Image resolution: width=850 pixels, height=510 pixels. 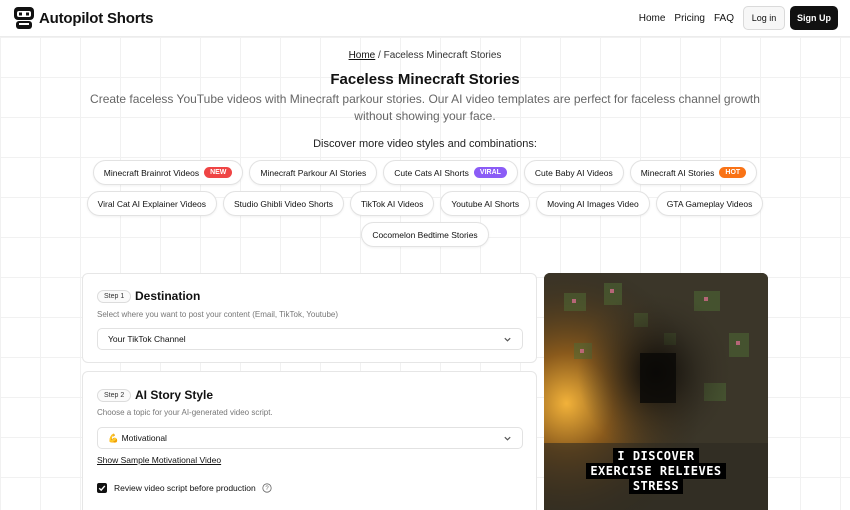 I want to click on chip-studio-ghibli: Studio Ghibli Video Shorts, so click(x=283, y=203).